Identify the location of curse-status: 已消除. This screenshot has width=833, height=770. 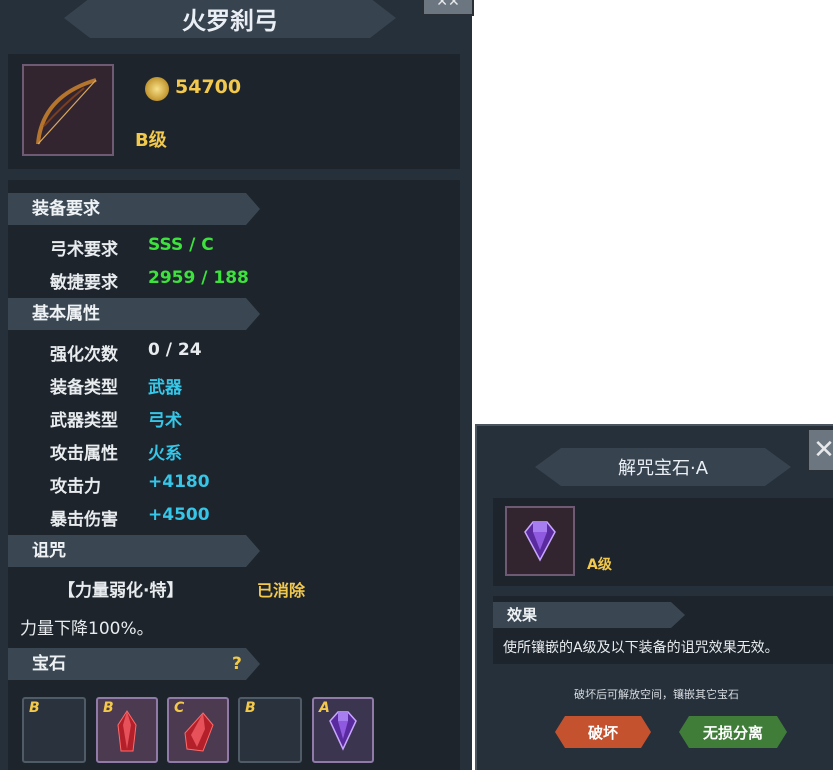
(281, 590).